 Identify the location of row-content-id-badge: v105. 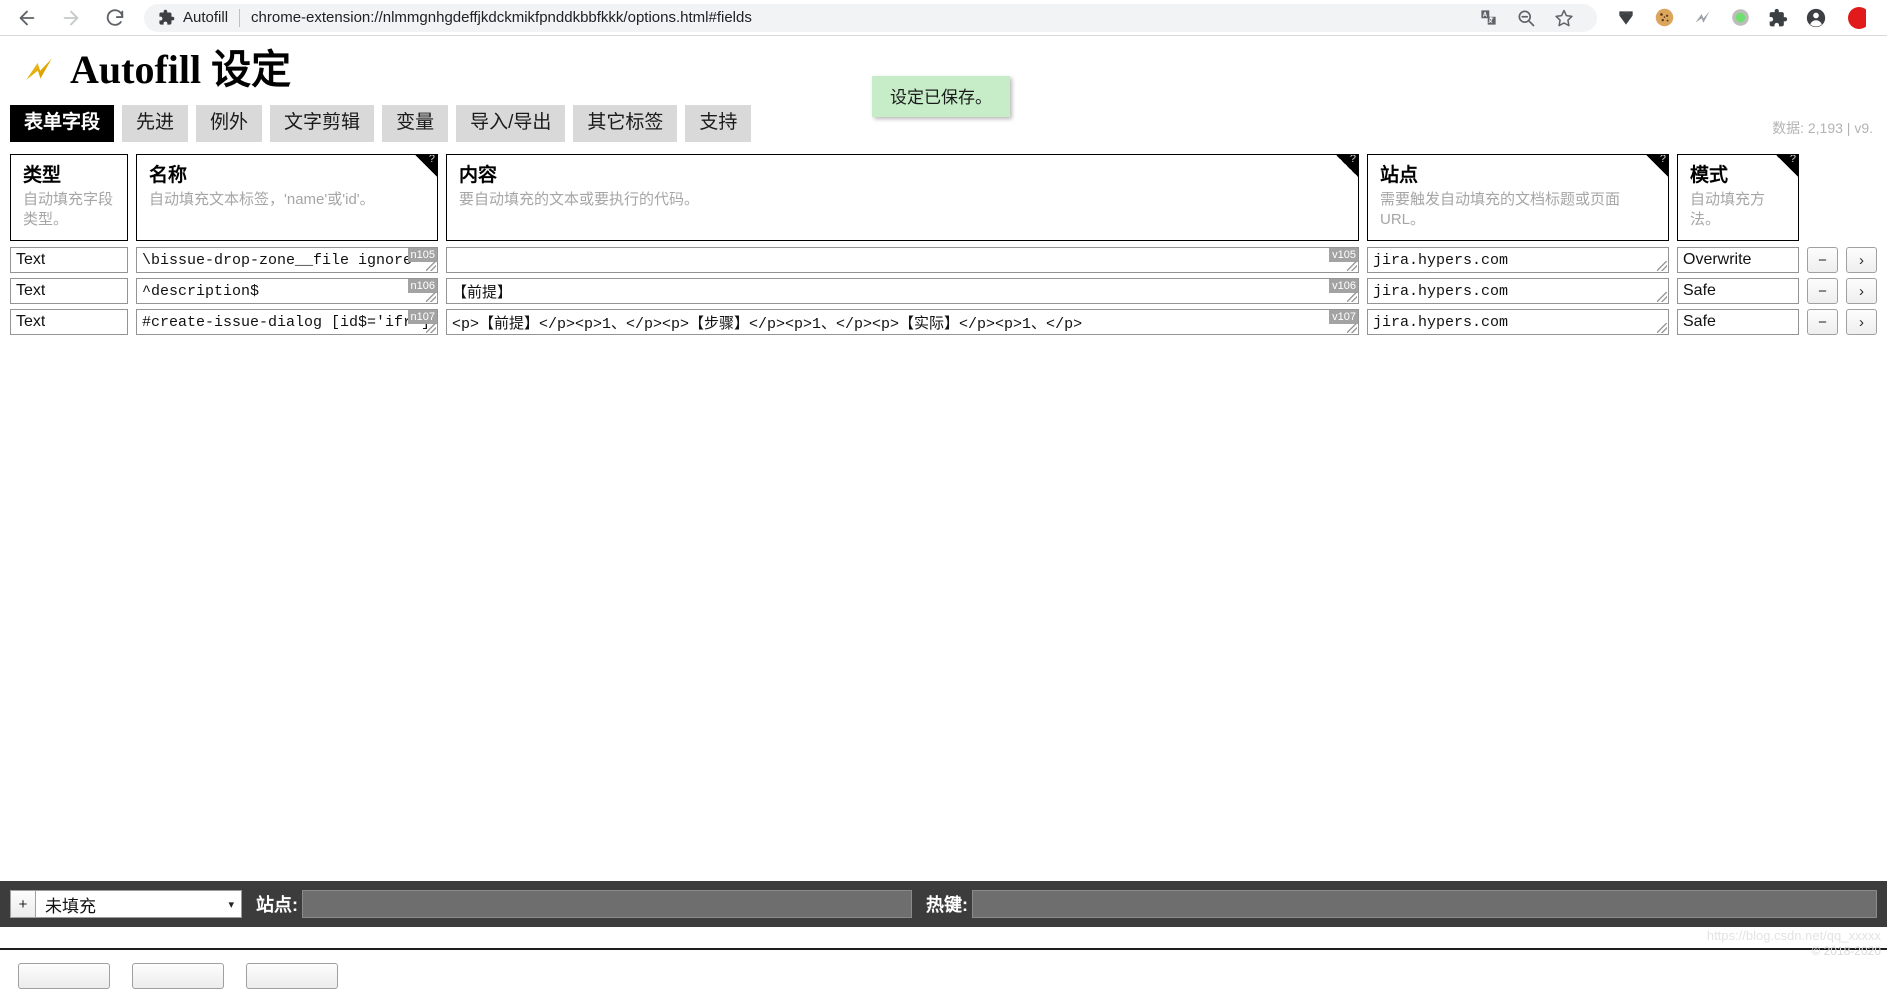
(1343, 255).